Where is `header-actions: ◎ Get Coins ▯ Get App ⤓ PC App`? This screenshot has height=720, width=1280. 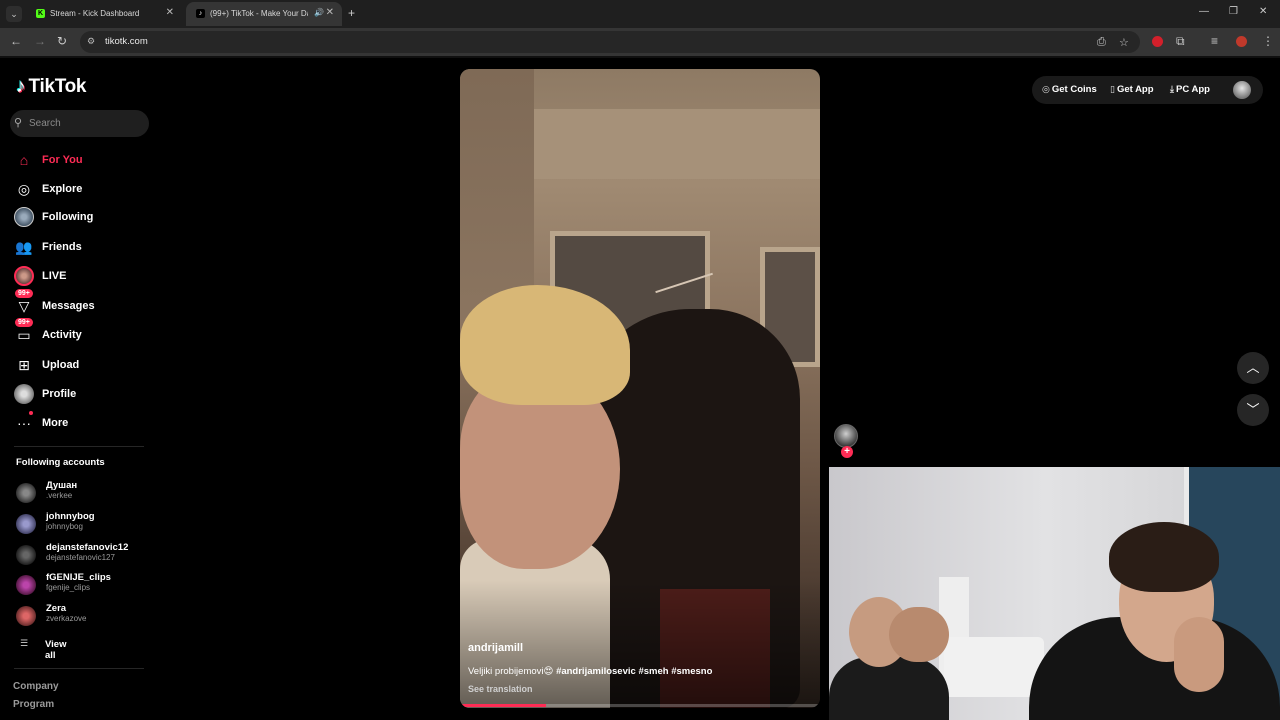
header-actions: ◎ Get Coins ▯ Get App ⤓ PC App is located at coordinates (1147, 90).